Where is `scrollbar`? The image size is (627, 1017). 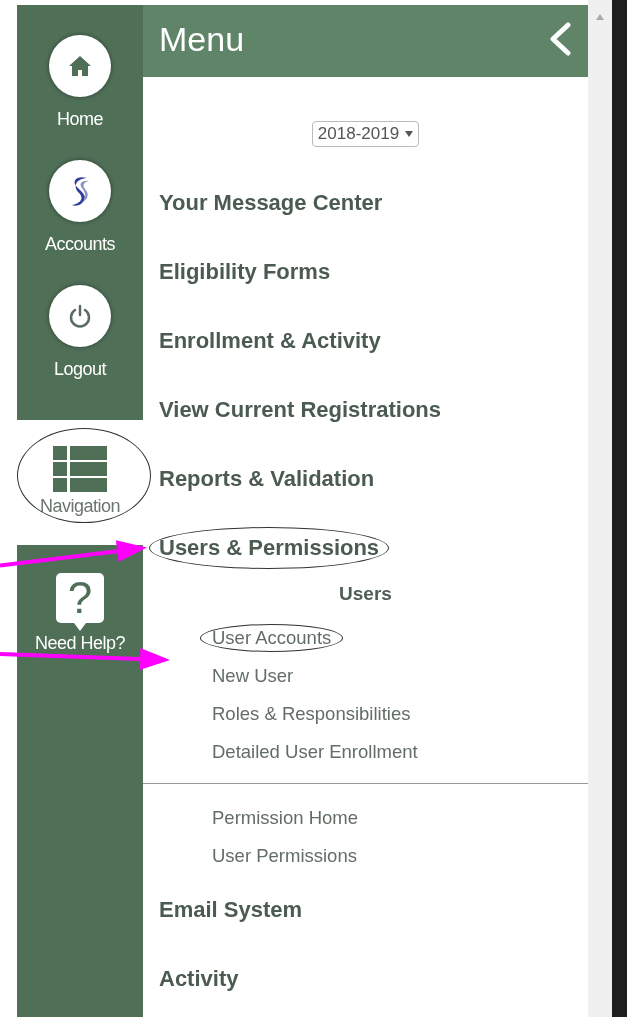 scrollbar is located at coordinates (600, 508).